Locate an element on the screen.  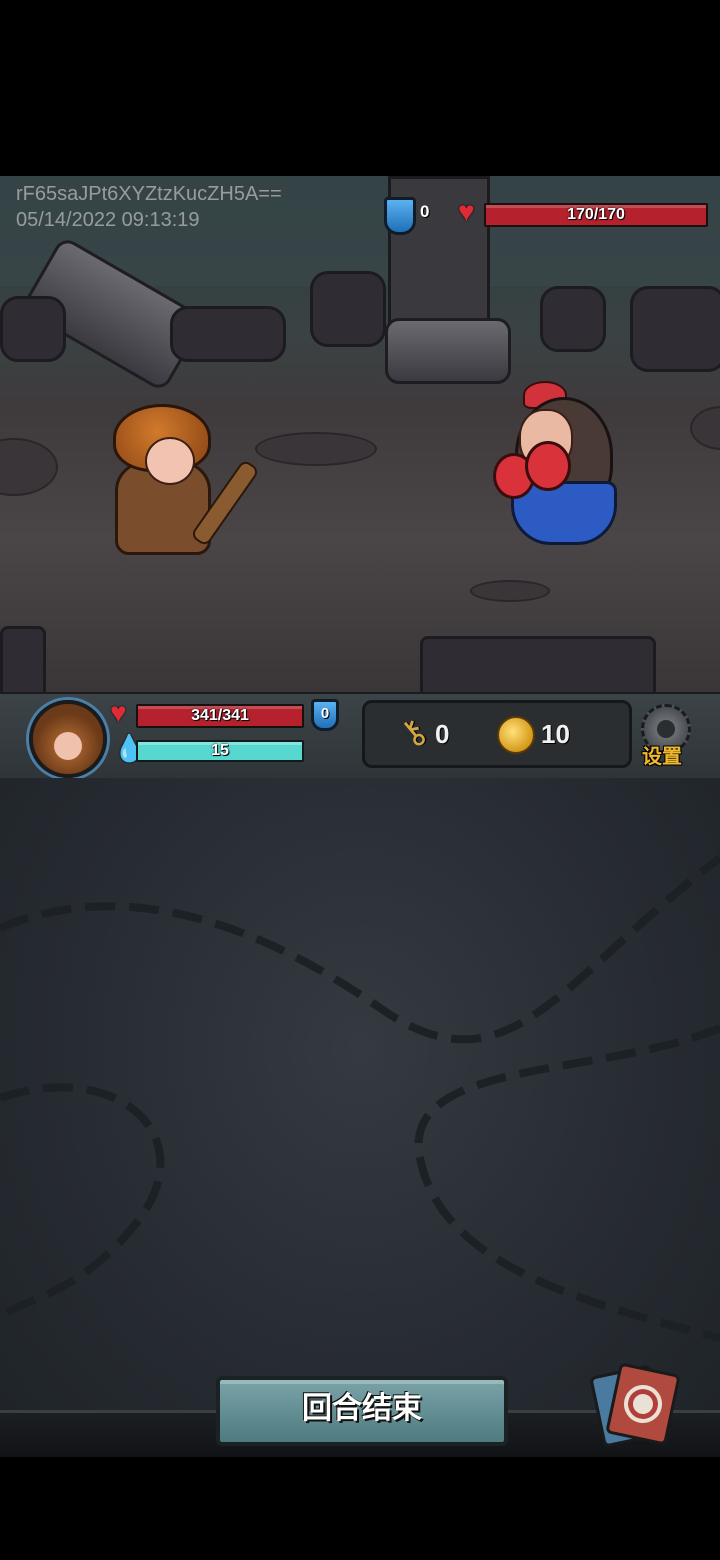
player-energy-bar: 15 is located at coordinates (220, 751).